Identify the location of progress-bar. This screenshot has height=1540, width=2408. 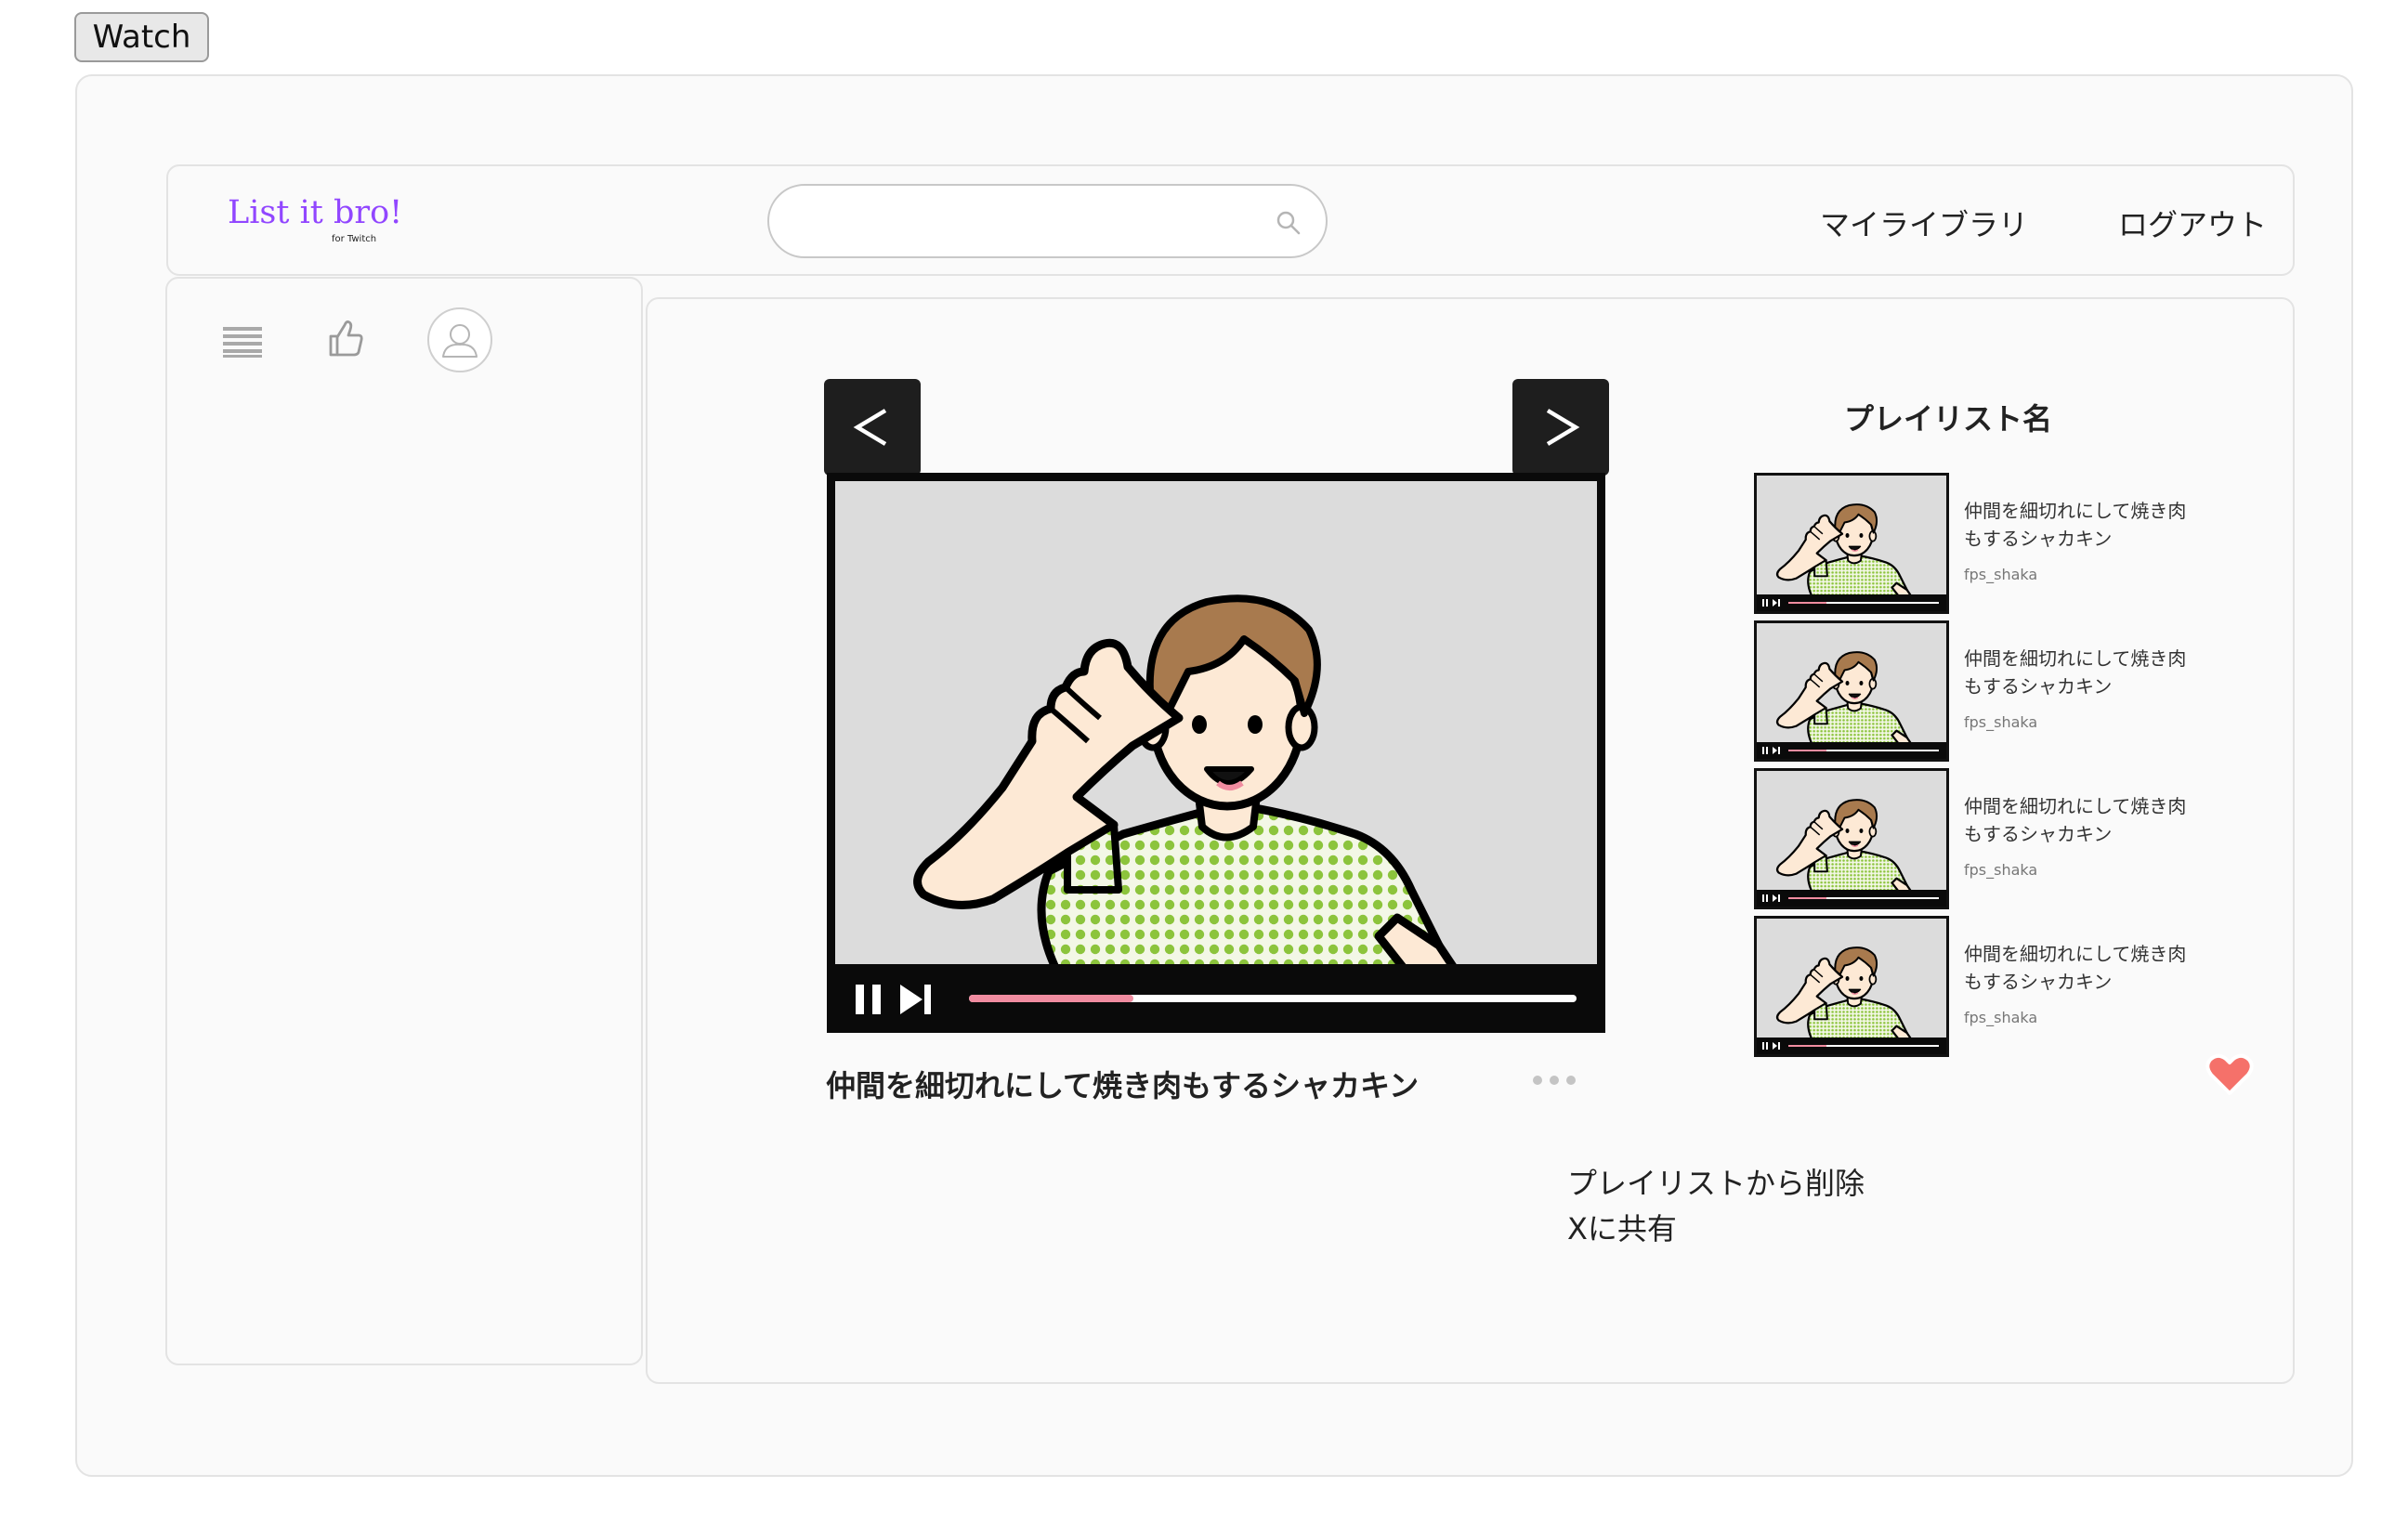
(1273, 998).